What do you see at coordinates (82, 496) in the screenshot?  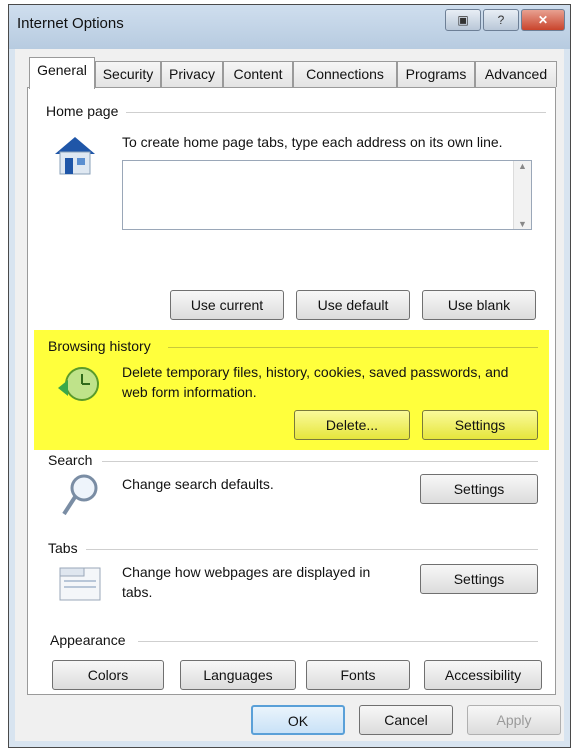 I see `magnifier-icon` at bounding box center [82, 496].